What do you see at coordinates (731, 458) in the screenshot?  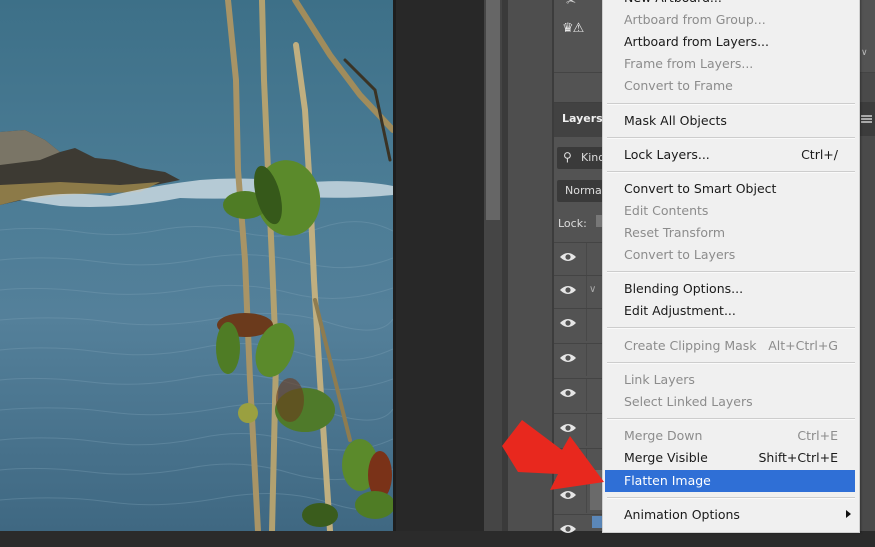 I see `menu-item-merge-visible: Merge Visible Shift+Ctrl+E` at bounding box center [731, 458].